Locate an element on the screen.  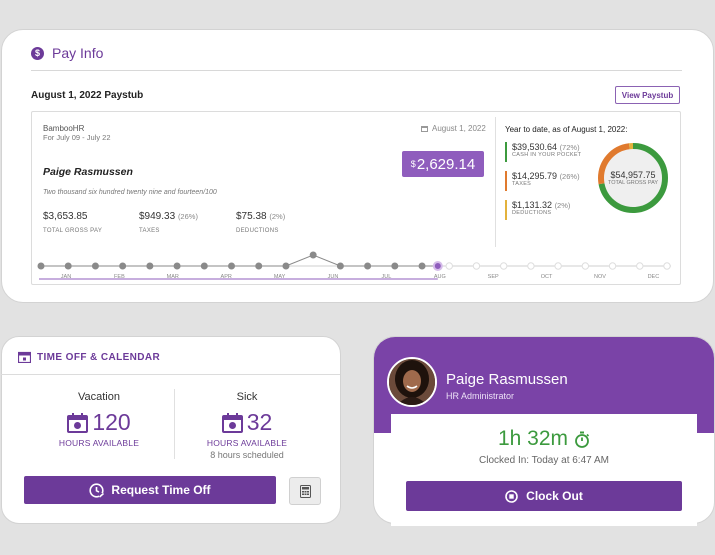
timeline-selected-point is located at coordinates (437, 266).